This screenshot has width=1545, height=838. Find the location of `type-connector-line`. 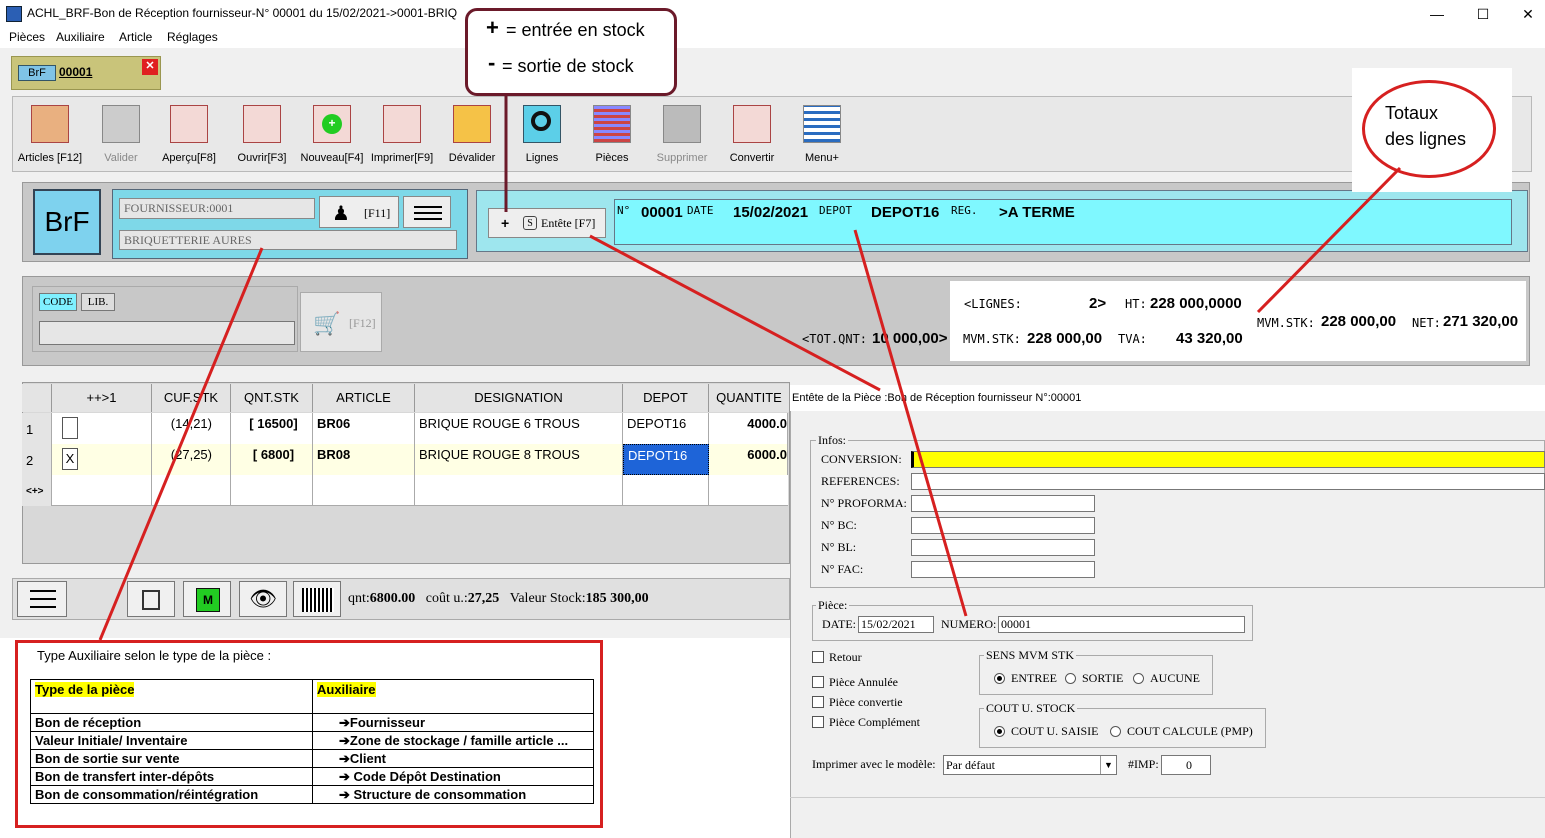

type-connector-line is located at coordinates (181, 444).